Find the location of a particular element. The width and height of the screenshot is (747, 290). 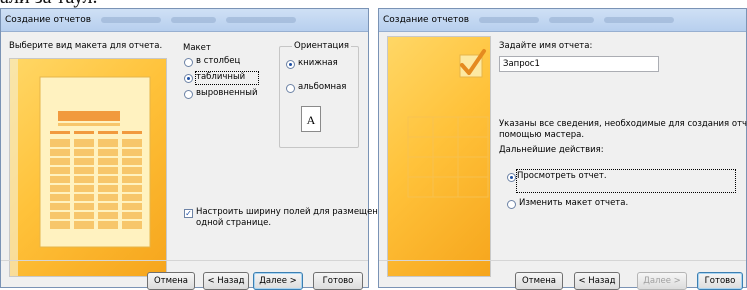

orientation-portrait-radio is located at coordinates (290, 64).